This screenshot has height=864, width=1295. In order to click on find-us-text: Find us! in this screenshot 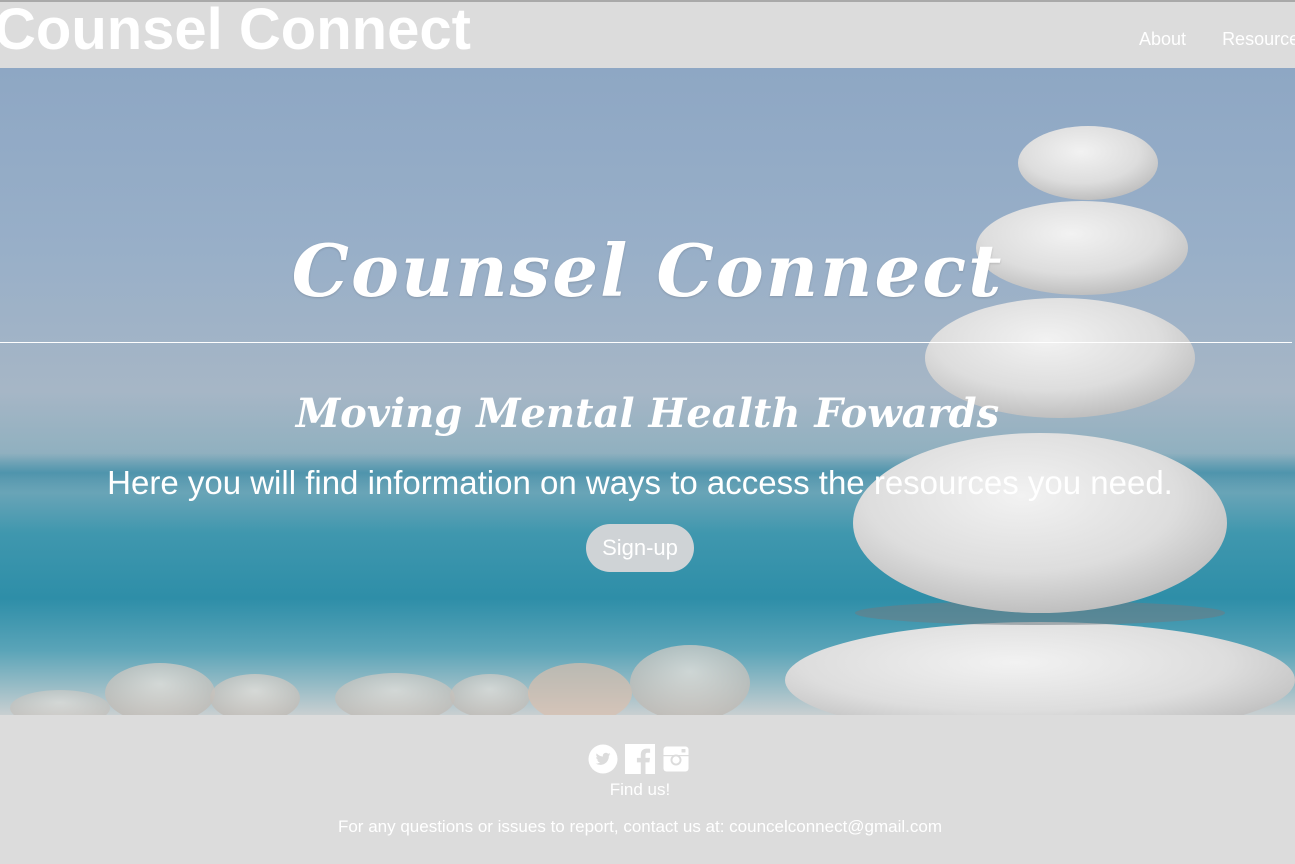, I will do `click(640, 789)`.